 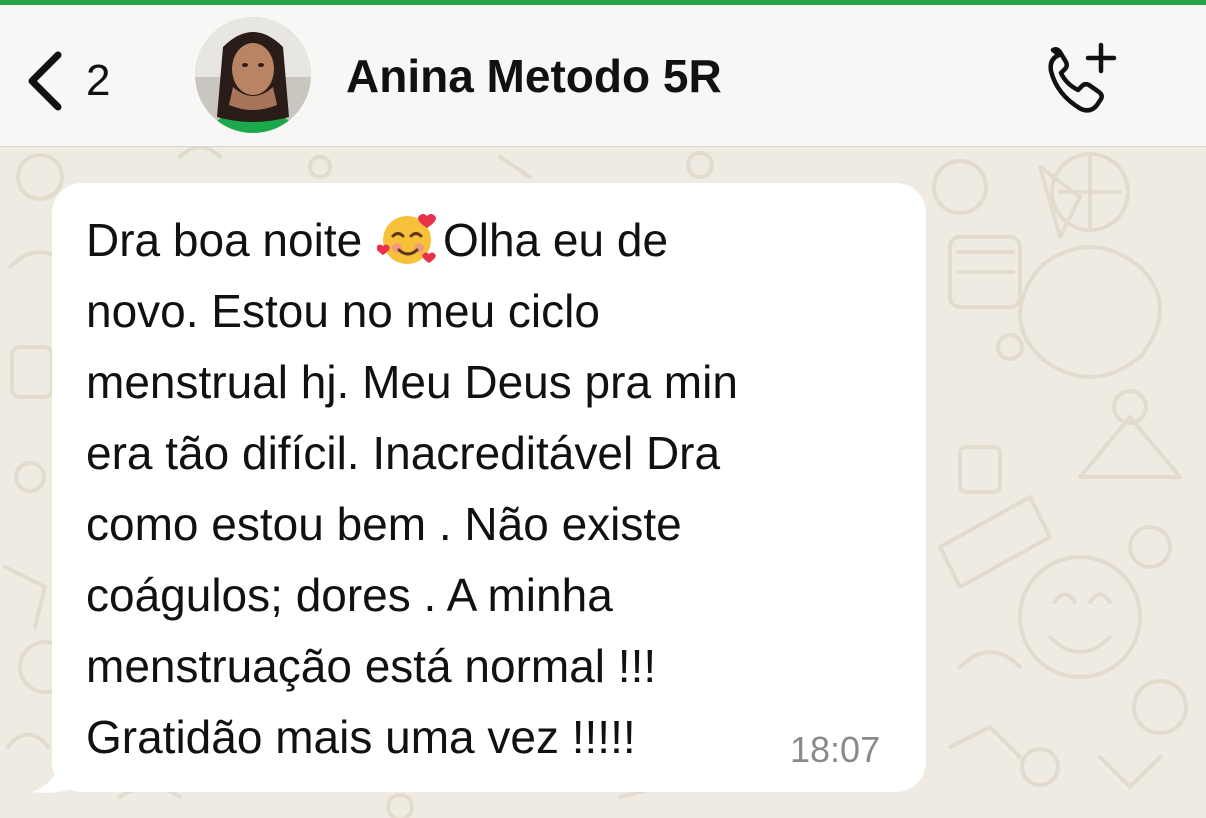 What do you see at coordinates (361, 737) in the screenshot?
I see `message-line-8: Gratidão mais uma vez !!!!!` at bounding box center [361, 737].